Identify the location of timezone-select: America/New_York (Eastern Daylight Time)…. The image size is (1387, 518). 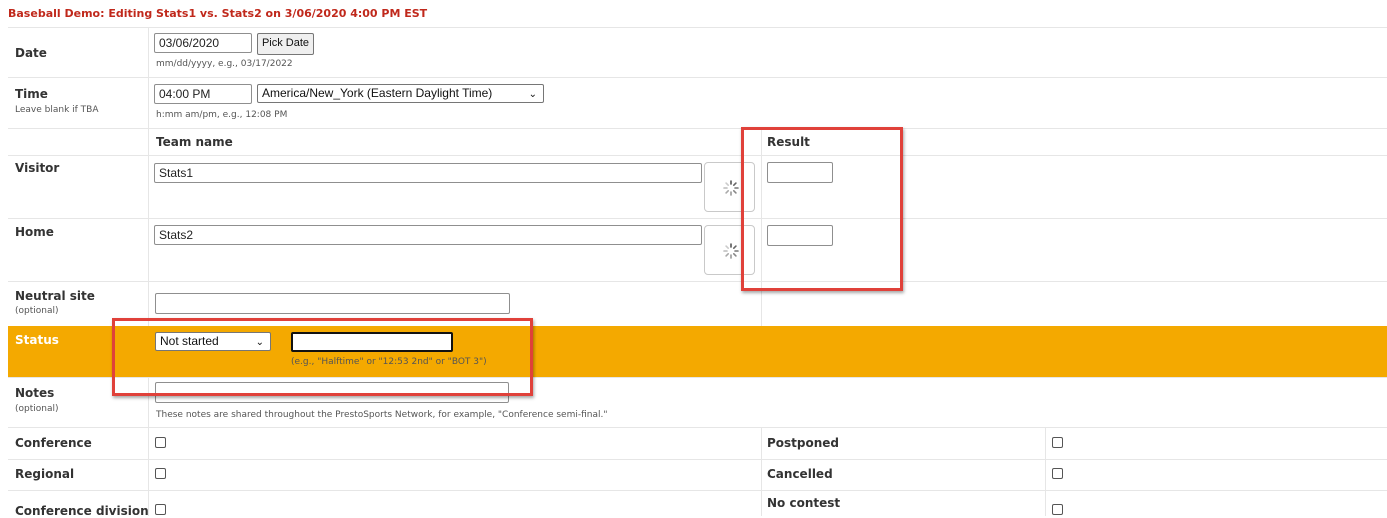
(400, 93).